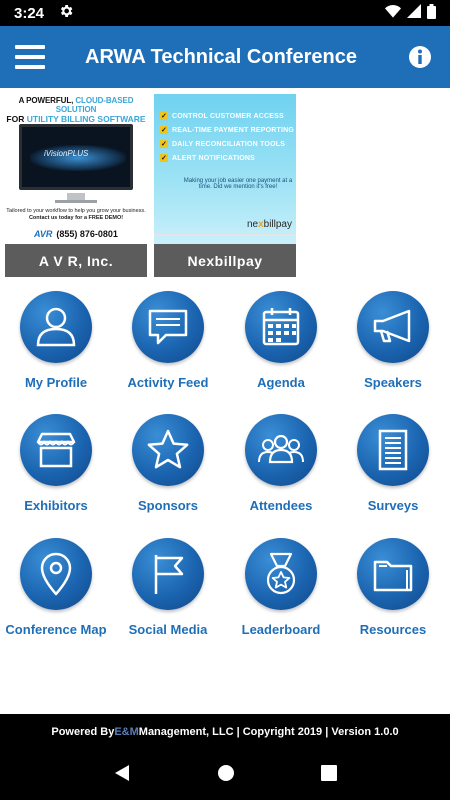 The width and height of the screenshot is (450, 800). I want to click on tile-activity-feed: Activity Feed, so click(168, 348).